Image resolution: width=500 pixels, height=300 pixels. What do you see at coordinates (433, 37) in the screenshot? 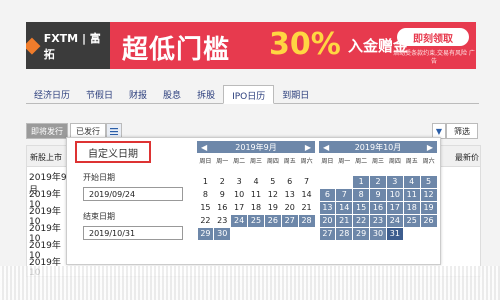
I see `banner-cta-button: 即刻领取` at bounding box center [433, 37].